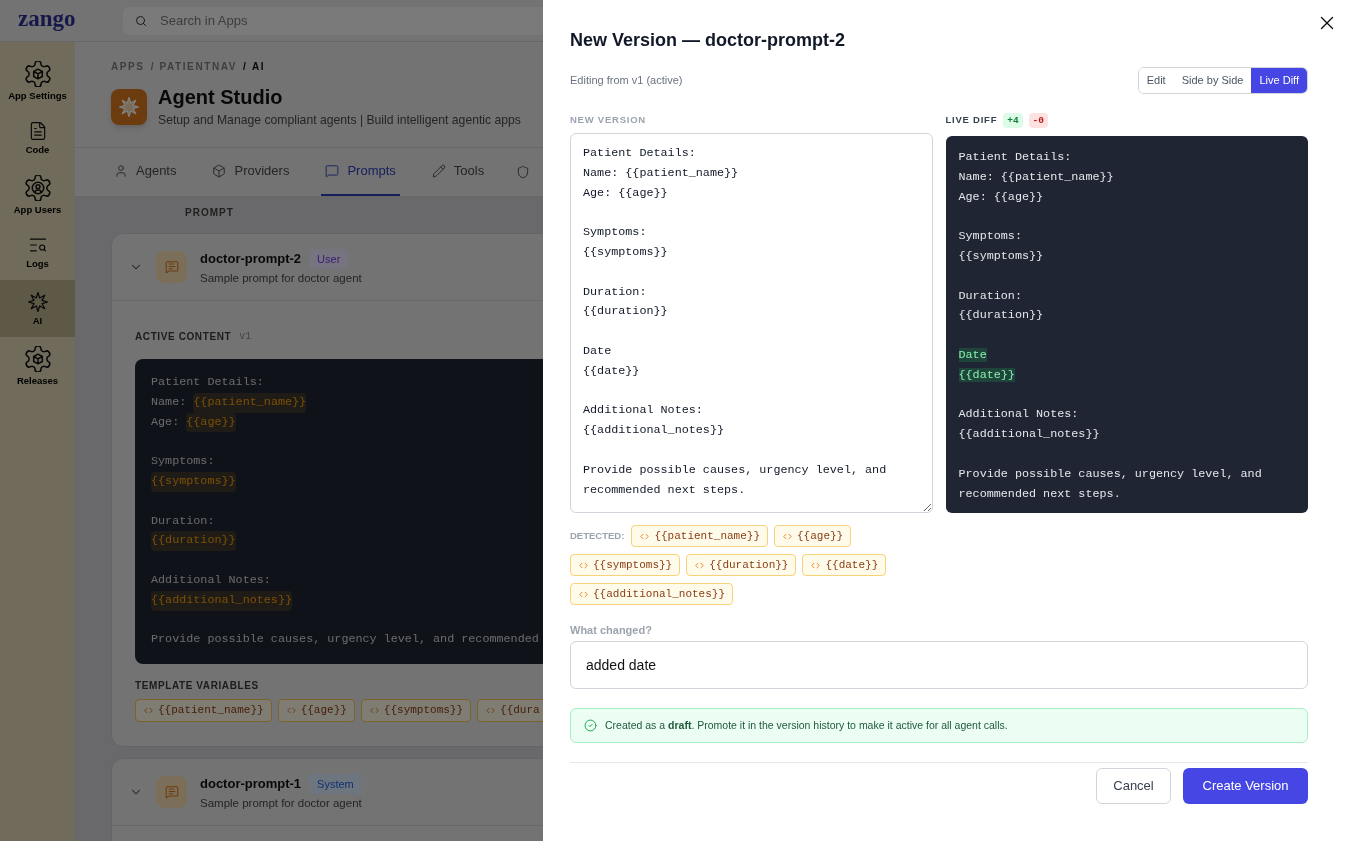 The height and width of the screenshot is (841, 1346). What do you see at coordinates (165, 422) in the screenshot?
I see `code-text: Age:` at bounding box center [165, 422].